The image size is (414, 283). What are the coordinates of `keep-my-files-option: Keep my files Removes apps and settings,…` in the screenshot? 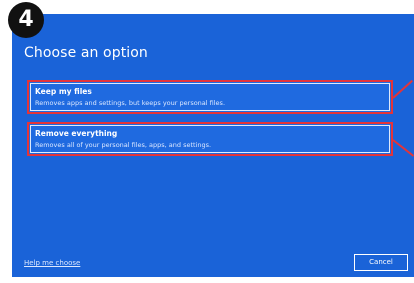 It's located at (210, 97).